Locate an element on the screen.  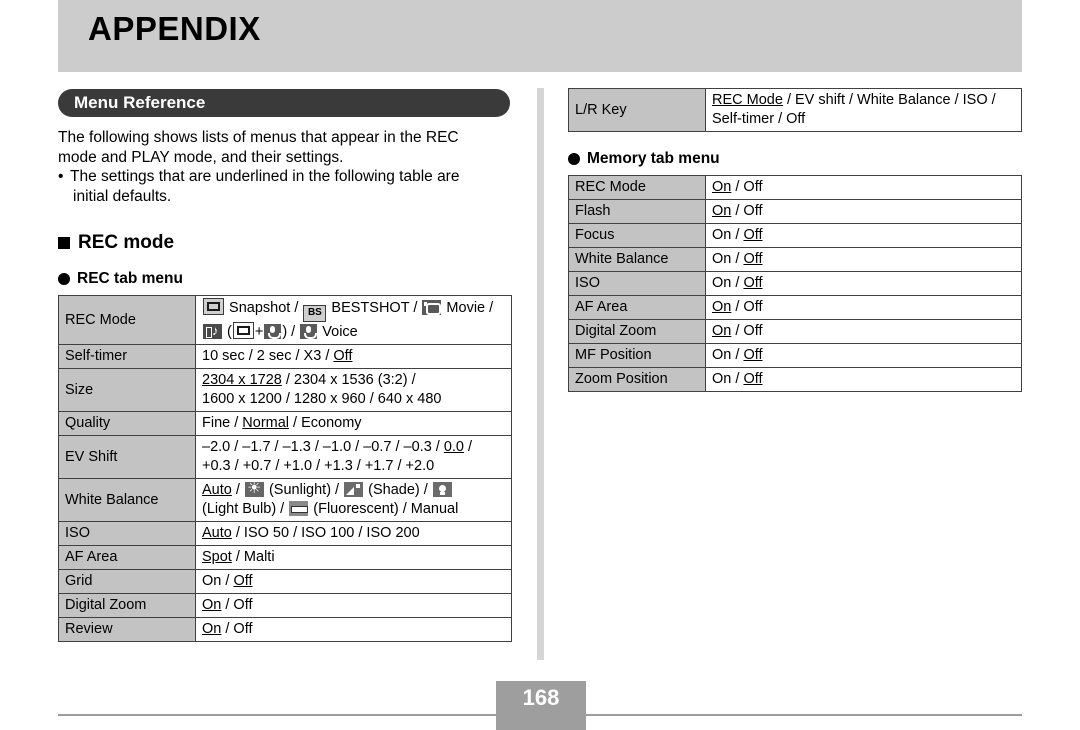
rec-mode-voice-label: Voice is located at coordinates (338, 332).